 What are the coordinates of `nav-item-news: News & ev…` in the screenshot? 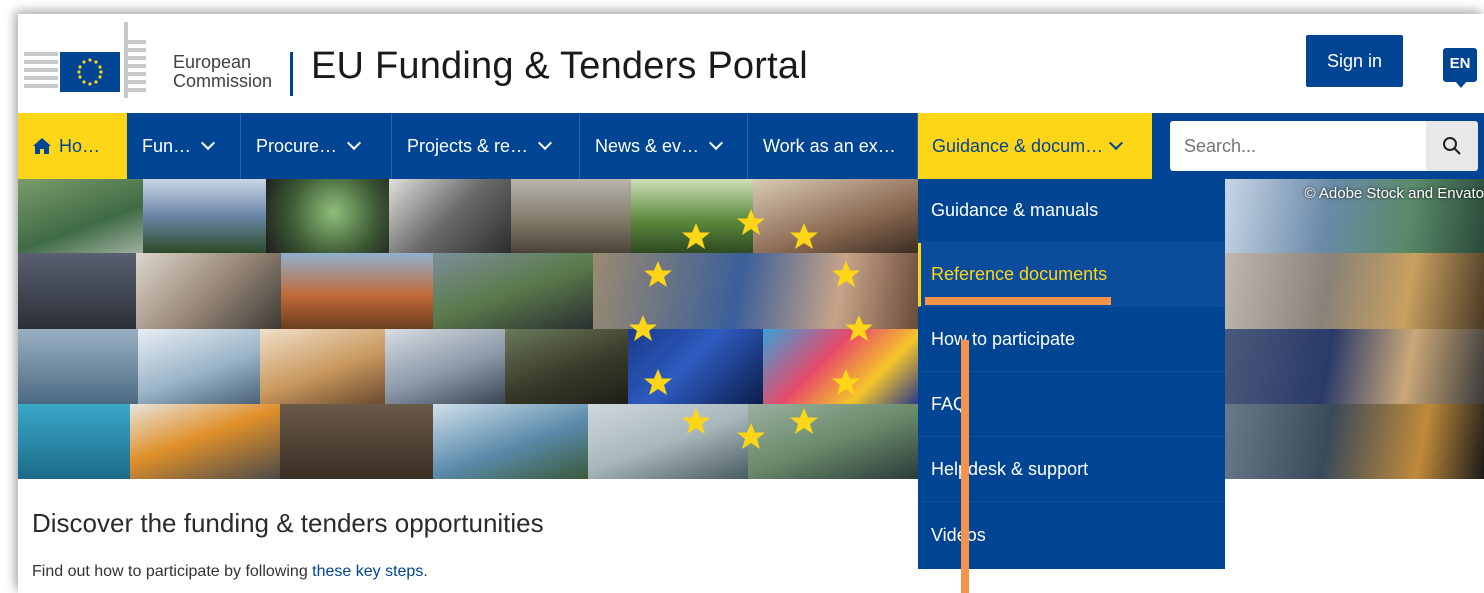 It's located at (664, 146).